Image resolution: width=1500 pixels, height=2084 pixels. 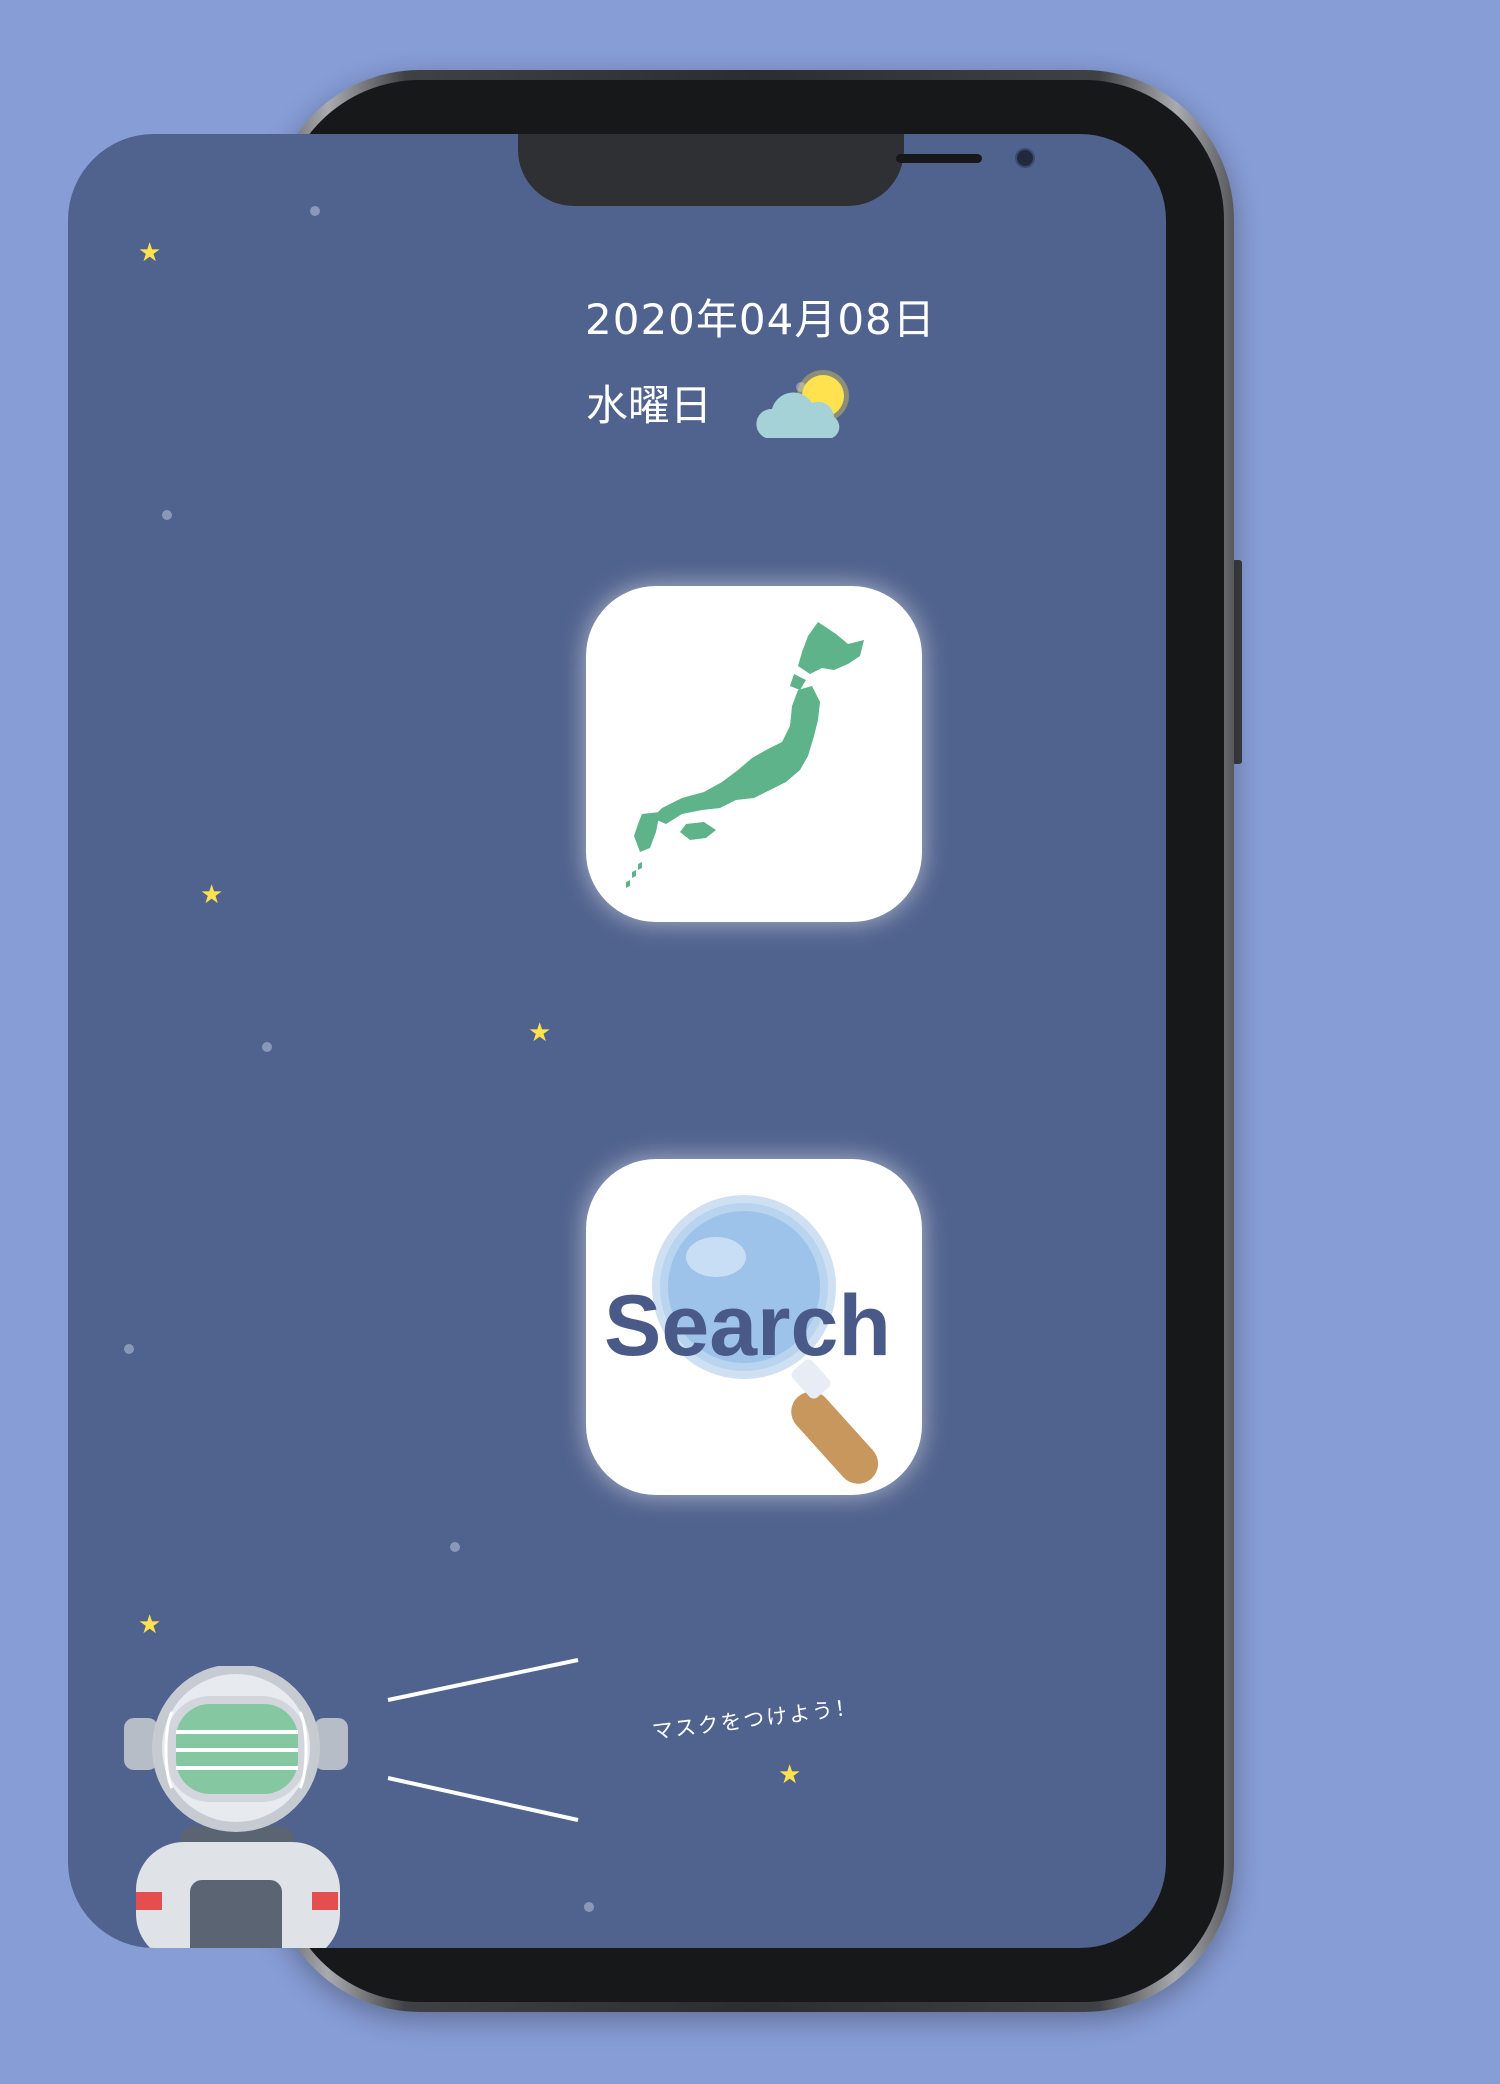 What do you see at coordinates (939, 158) in the screenshot?
I see `speaker-grille` at bounding box center [939, 158].